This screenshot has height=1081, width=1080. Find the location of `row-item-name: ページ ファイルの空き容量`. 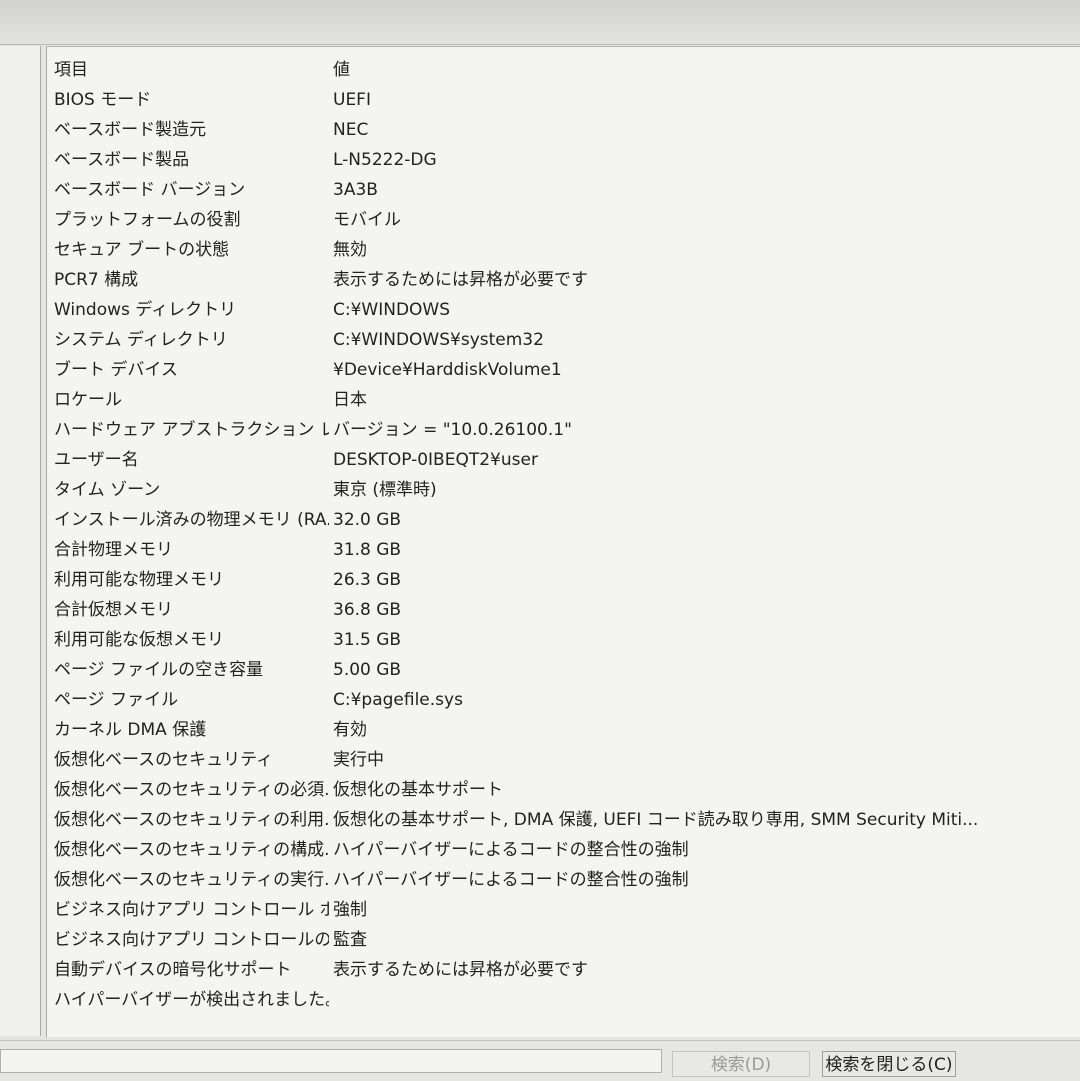

row-item-name: ページ ファイルの空き容量 is located at coordinates (159, 670).